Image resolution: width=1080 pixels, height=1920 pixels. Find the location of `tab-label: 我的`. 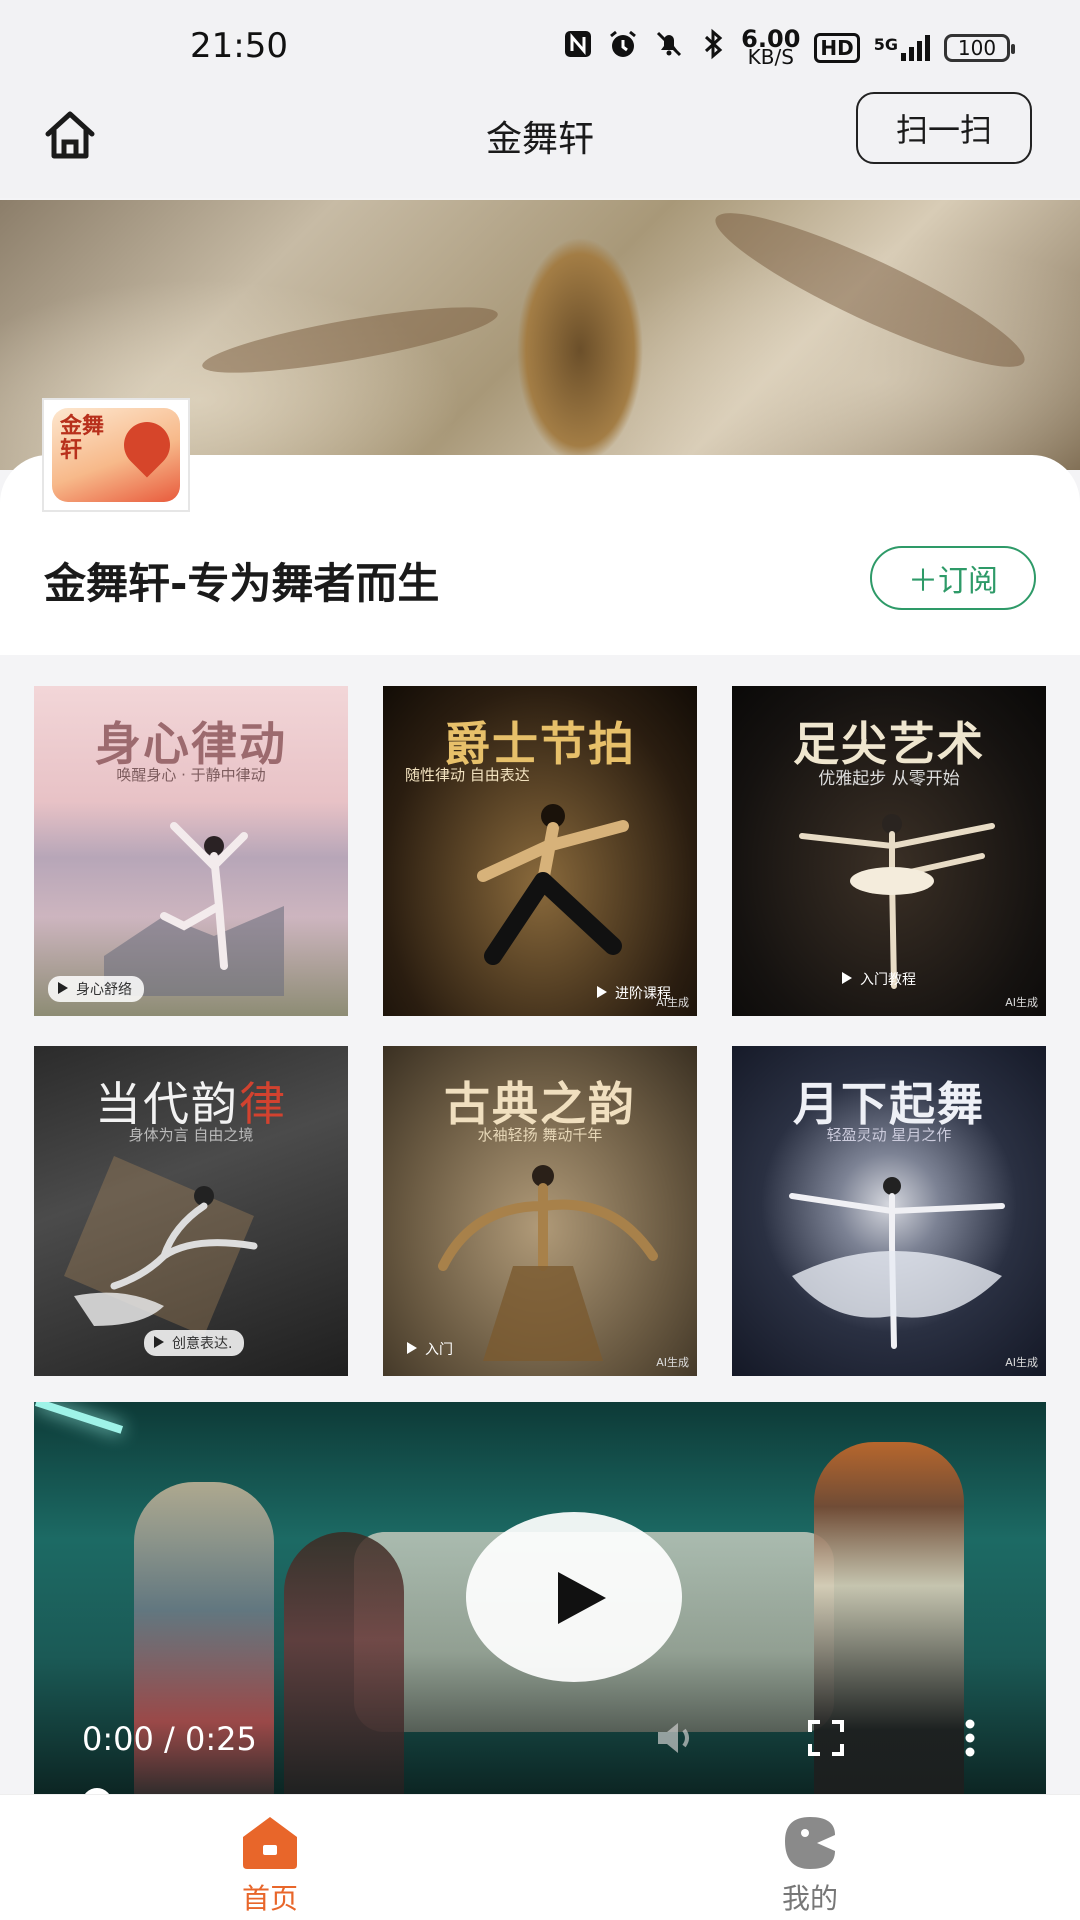

tab-label: 我的 is located at coordinates (809, 1898).